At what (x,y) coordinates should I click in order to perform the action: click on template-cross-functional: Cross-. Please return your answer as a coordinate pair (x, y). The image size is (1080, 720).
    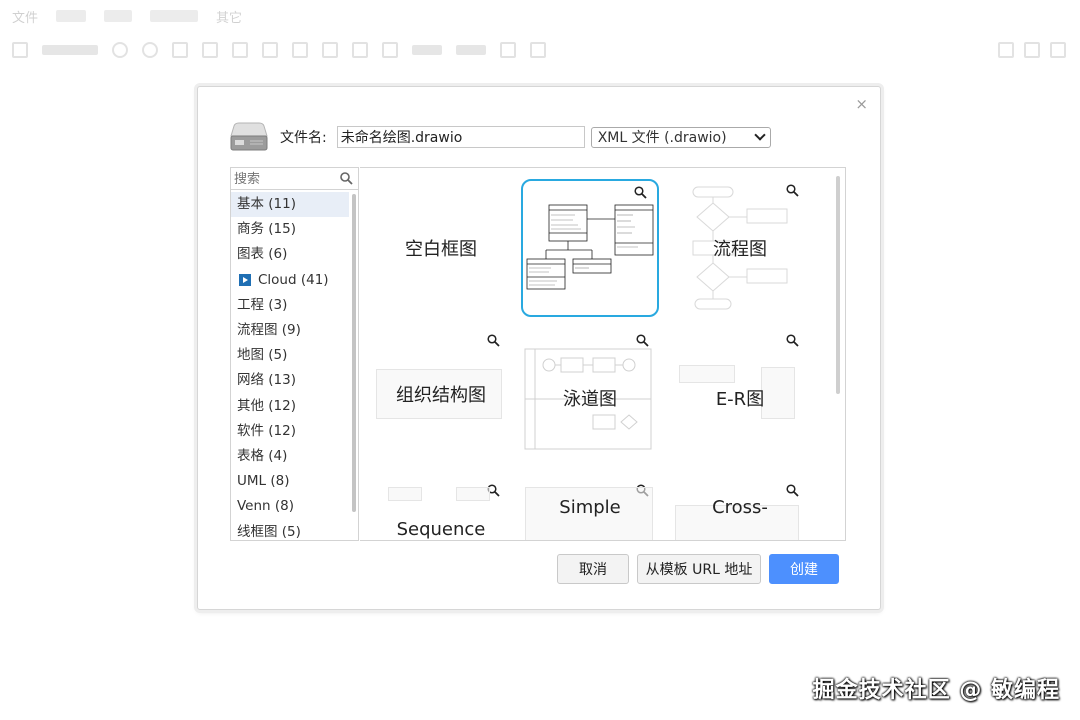
    Looking at the image, I should click on (740, 509).